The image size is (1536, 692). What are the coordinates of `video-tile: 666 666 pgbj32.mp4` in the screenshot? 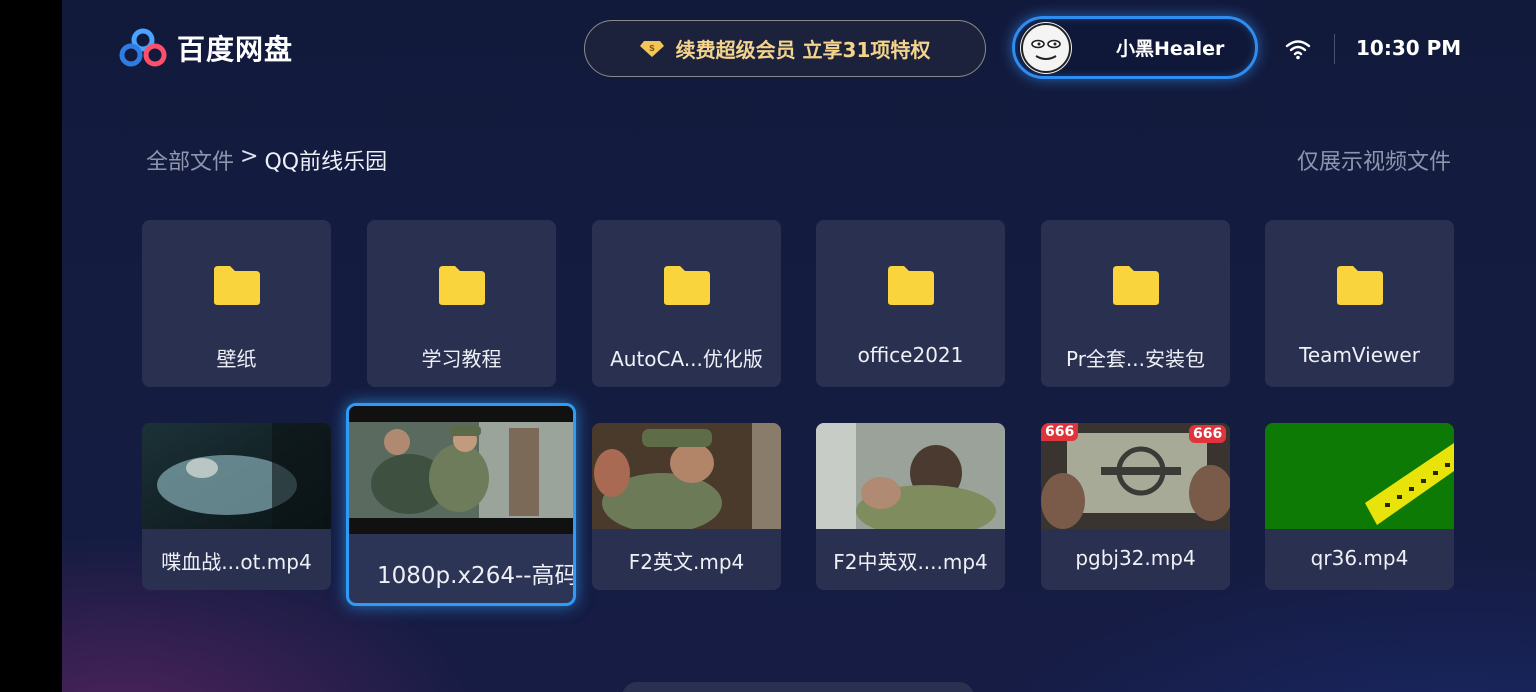 It's located at (1135, 506).